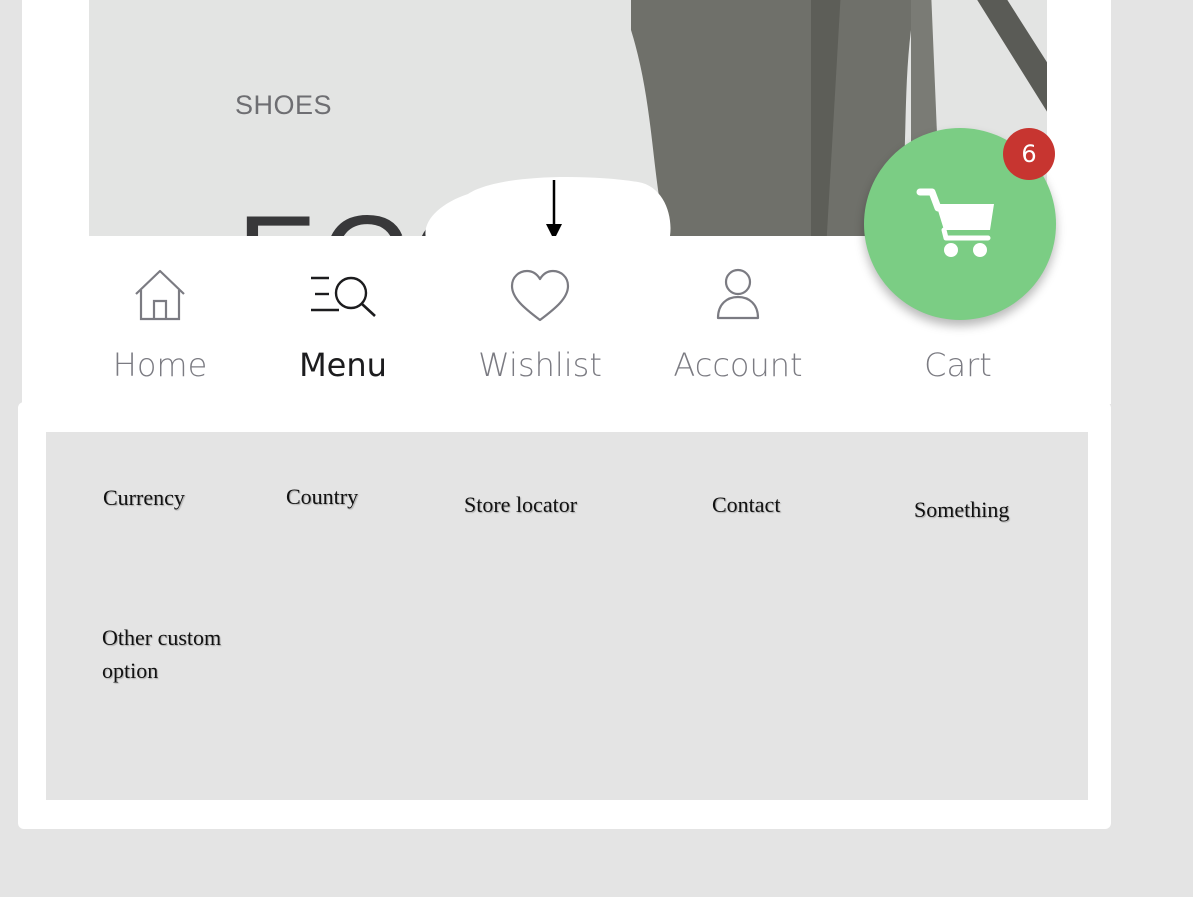 The width and height of the screenshot is (1193, 897). What do you see at coordinates (540, 295) in the screenshot?
I see `heart-icon` at bounding box center [540, 295].